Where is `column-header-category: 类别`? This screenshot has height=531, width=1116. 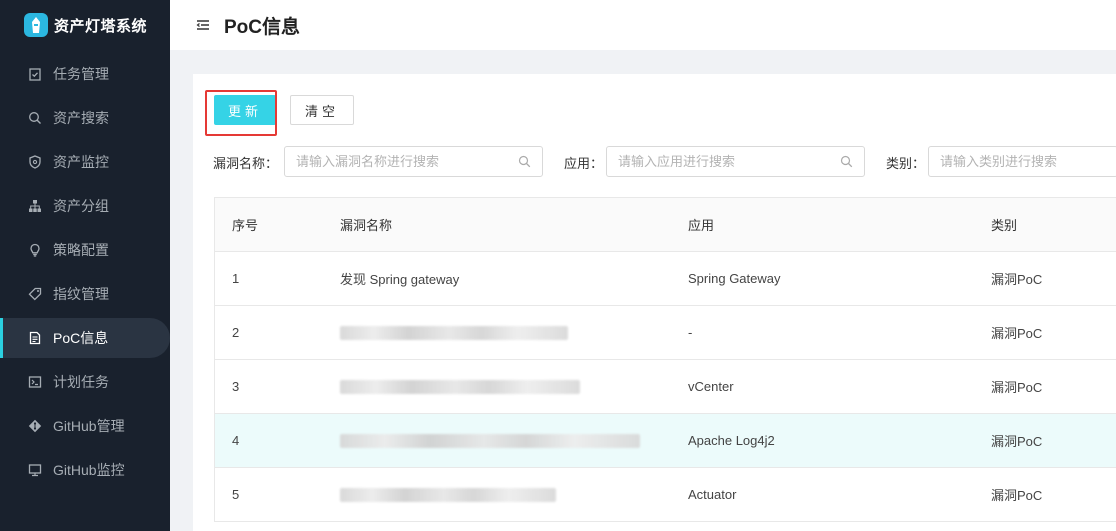 column-header-category: 类别 is located at coordinates (1004, 225).